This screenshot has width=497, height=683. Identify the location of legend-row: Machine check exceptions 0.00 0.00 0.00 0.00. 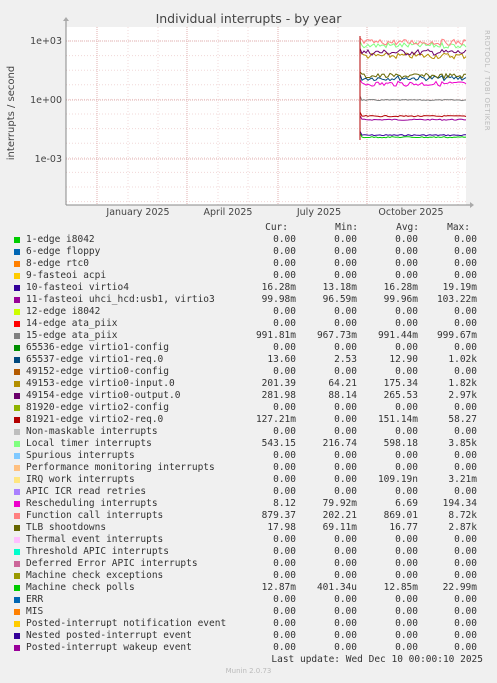
(248, 576).